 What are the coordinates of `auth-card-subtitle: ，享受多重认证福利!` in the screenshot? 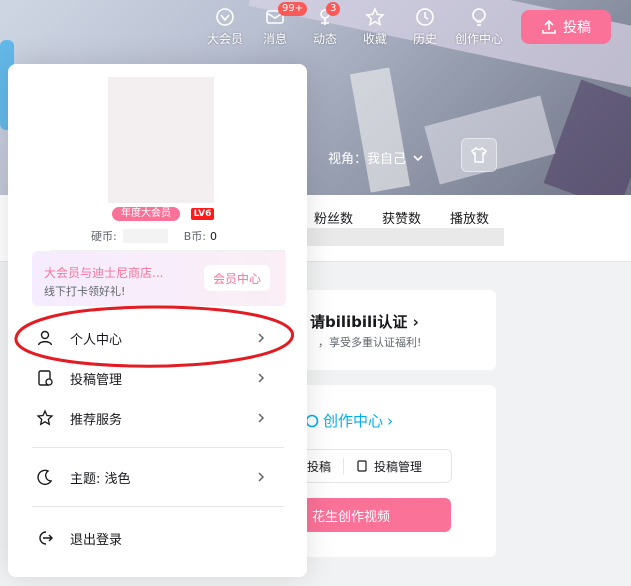 It's located at (370, 342).